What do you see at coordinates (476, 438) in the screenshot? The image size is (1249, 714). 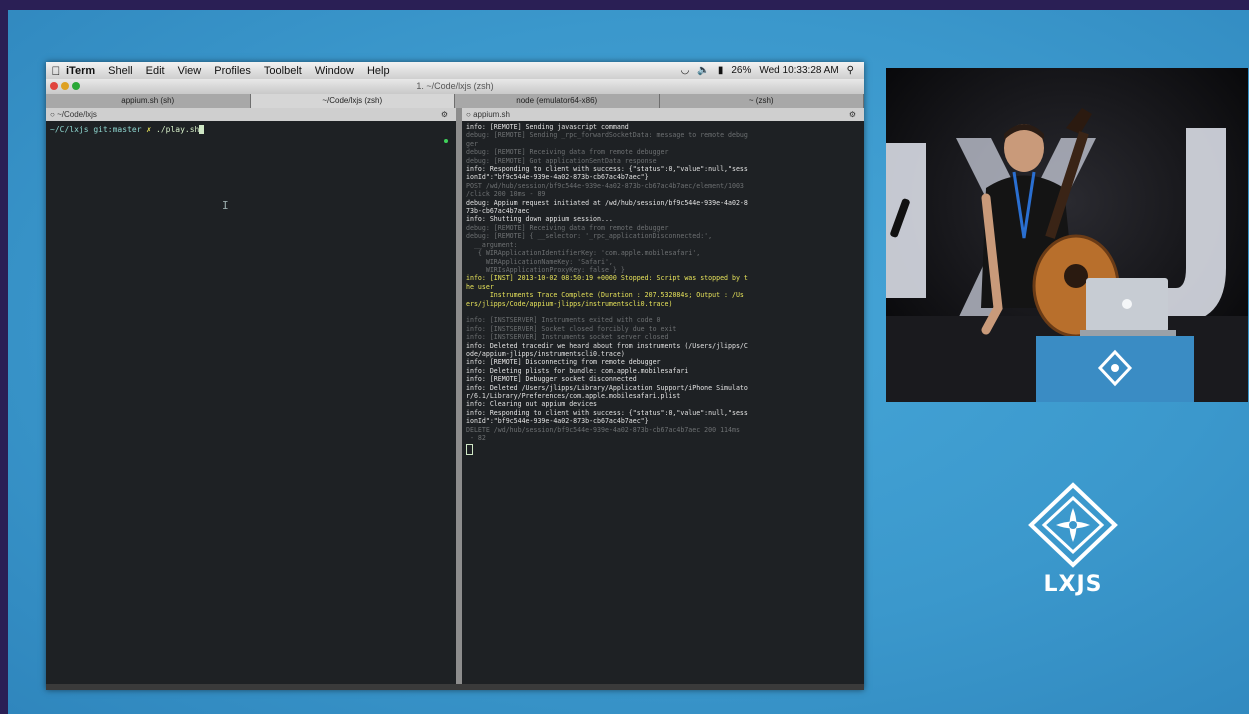 I see `log-line: - 82` at bounding box center [476, 438].